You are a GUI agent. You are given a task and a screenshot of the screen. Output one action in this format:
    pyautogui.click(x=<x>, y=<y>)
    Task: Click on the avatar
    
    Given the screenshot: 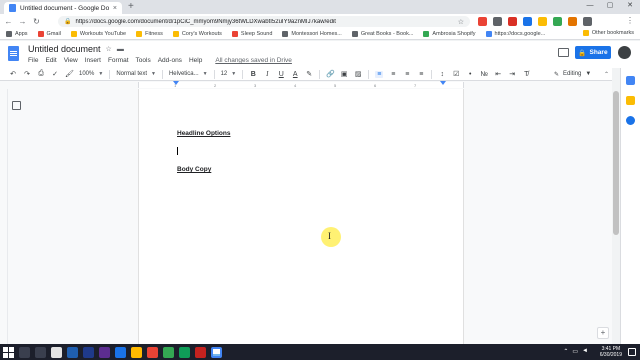 What is the action you would take?
    pyautogui.click(x=624, y=52)
    